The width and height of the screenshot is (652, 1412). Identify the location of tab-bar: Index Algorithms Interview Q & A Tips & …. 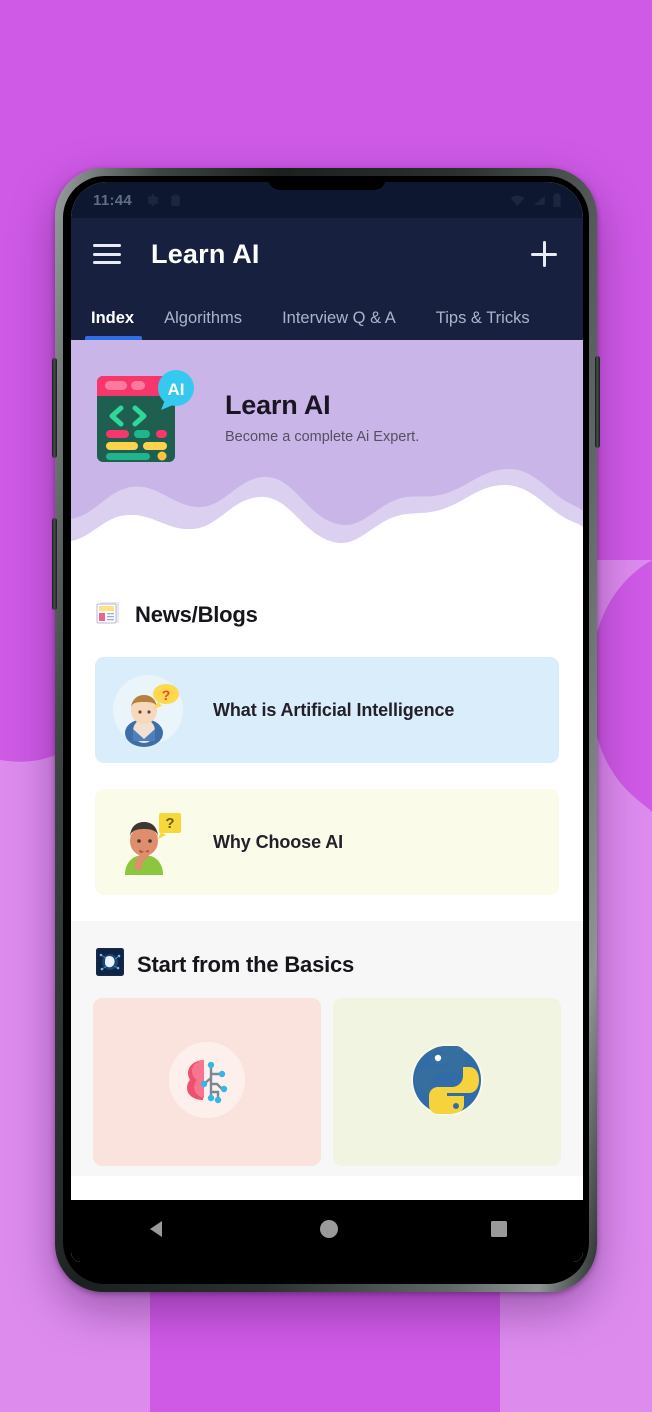
(327, 315).